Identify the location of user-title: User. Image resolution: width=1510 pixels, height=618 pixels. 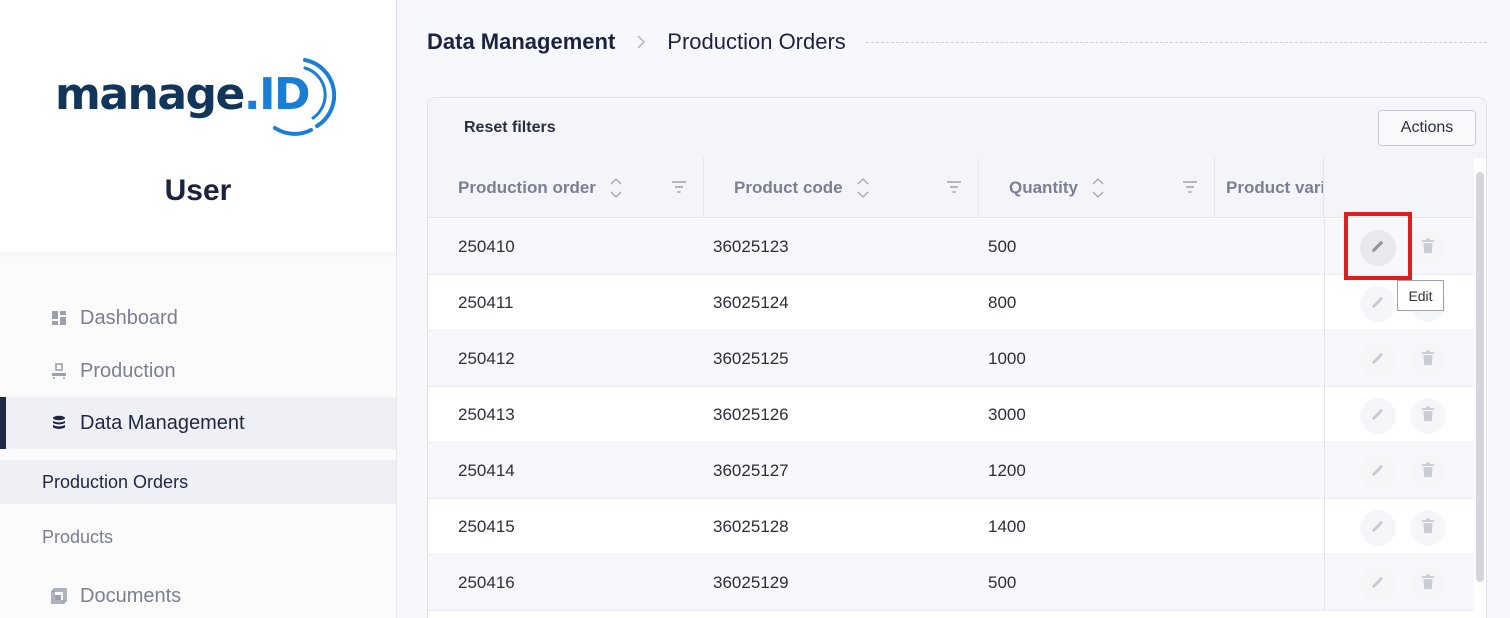
(198, 190).